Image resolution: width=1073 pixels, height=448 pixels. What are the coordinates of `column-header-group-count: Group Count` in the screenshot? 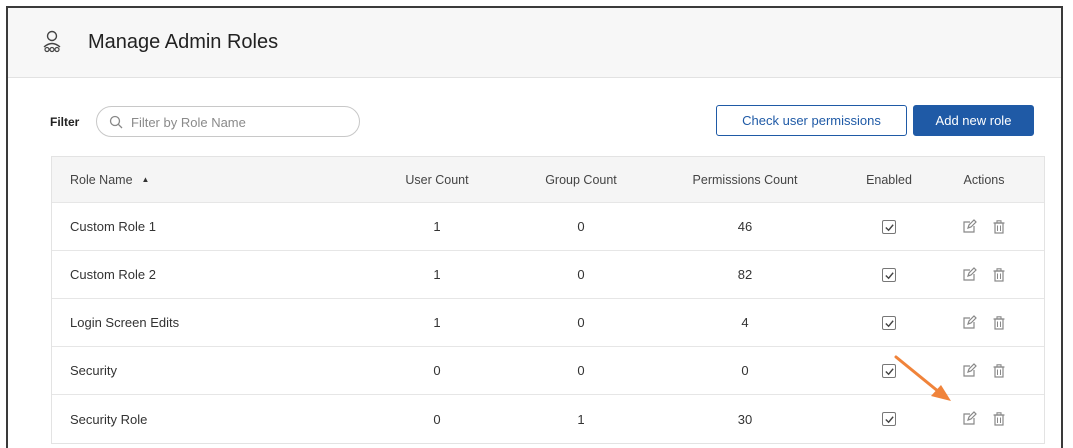 It's located at (581, 179).